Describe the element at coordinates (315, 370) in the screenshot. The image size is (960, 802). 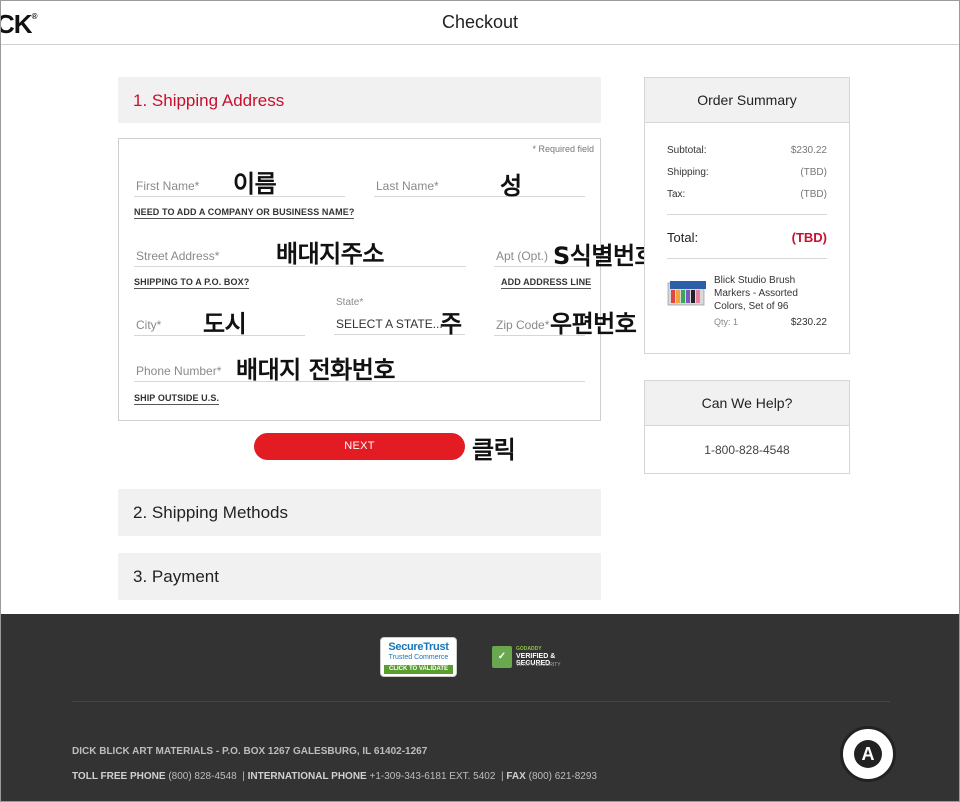
I see `annotation-phone: 배대지 전화번호` at that location.